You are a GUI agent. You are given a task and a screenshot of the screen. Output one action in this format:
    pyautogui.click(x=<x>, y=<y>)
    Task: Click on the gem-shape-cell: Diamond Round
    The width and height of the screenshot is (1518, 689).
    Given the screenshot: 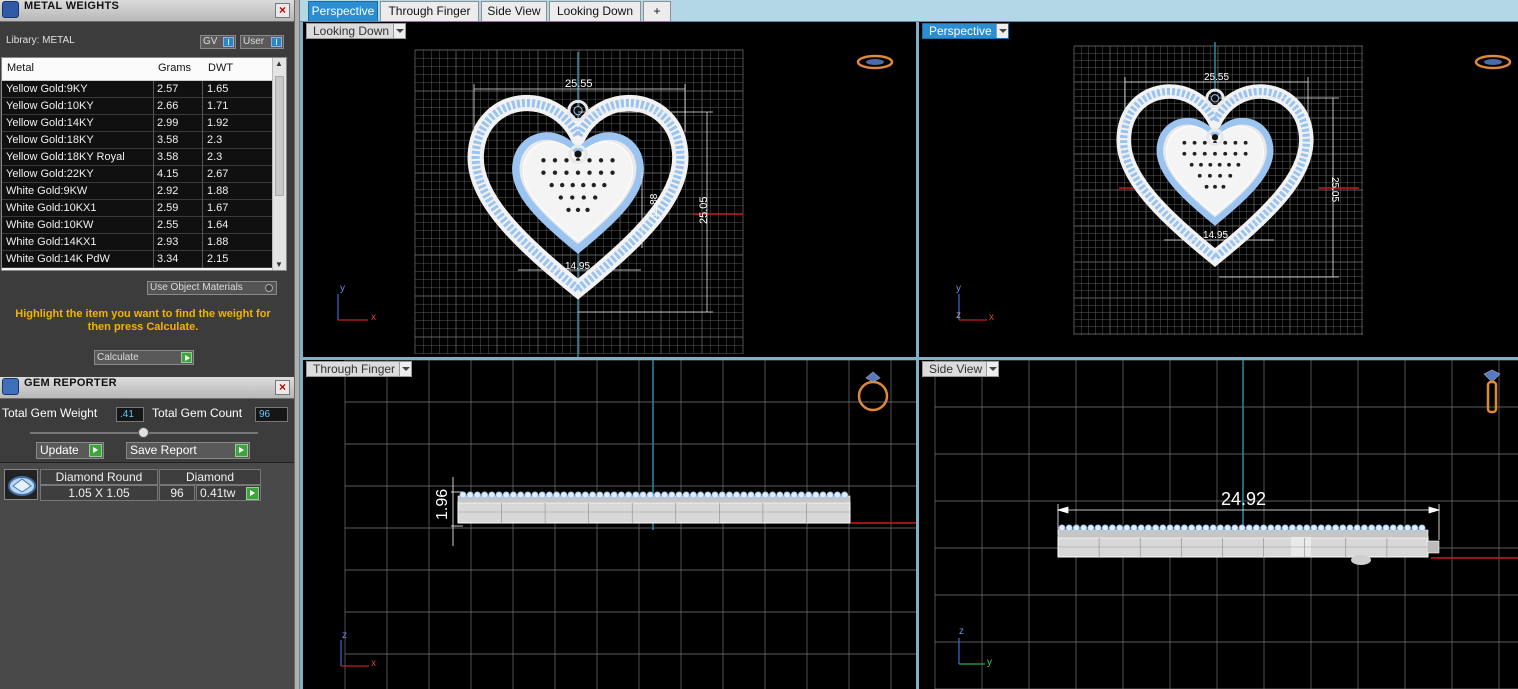 What is the action you would take?
    pyautogui.click(x=99, y=477)
    